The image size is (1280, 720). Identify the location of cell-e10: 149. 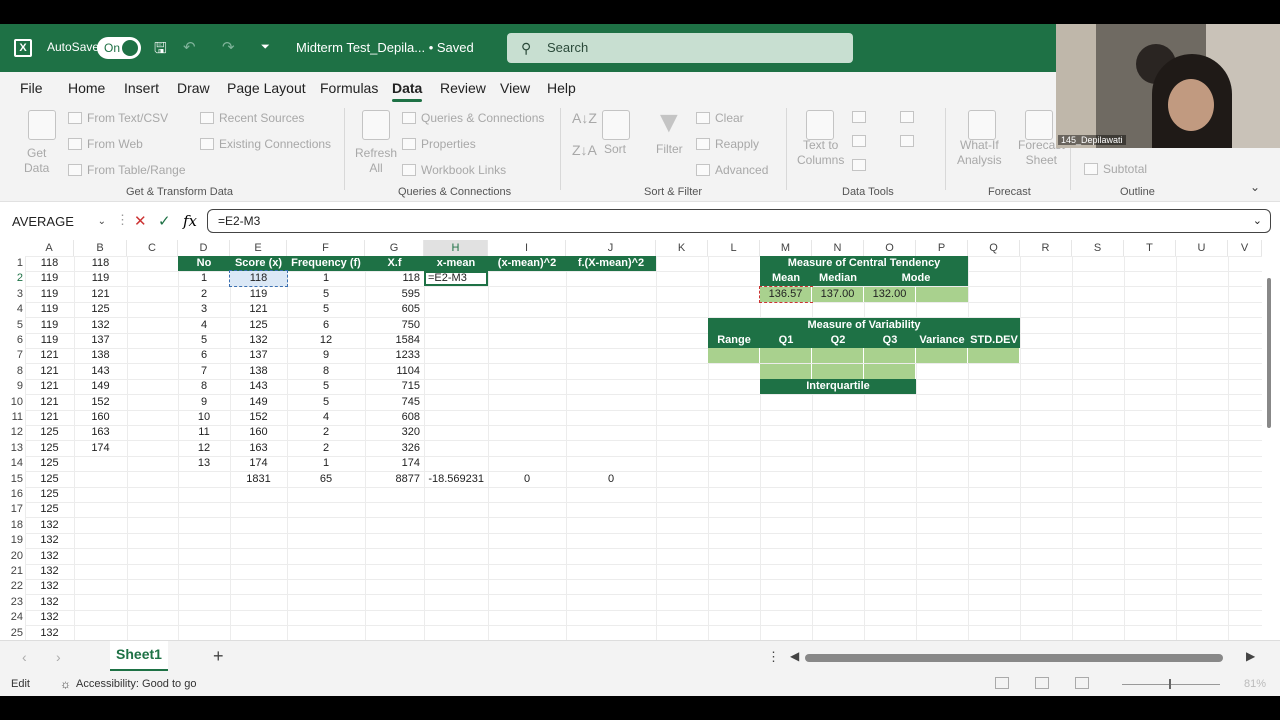
(258, 402).